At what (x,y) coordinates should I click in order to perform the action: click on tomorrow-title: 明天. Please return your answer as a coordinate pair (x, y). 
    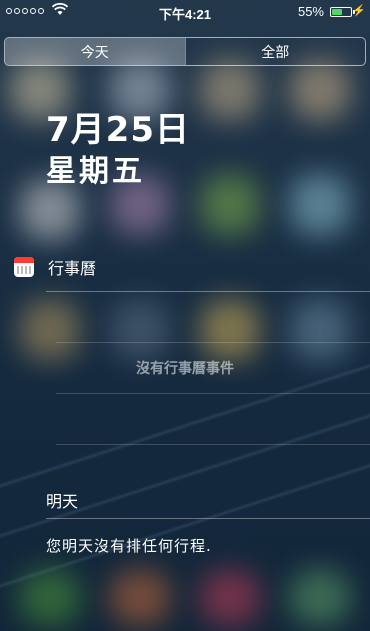
    Looking at the image, I should click on (62, 501).